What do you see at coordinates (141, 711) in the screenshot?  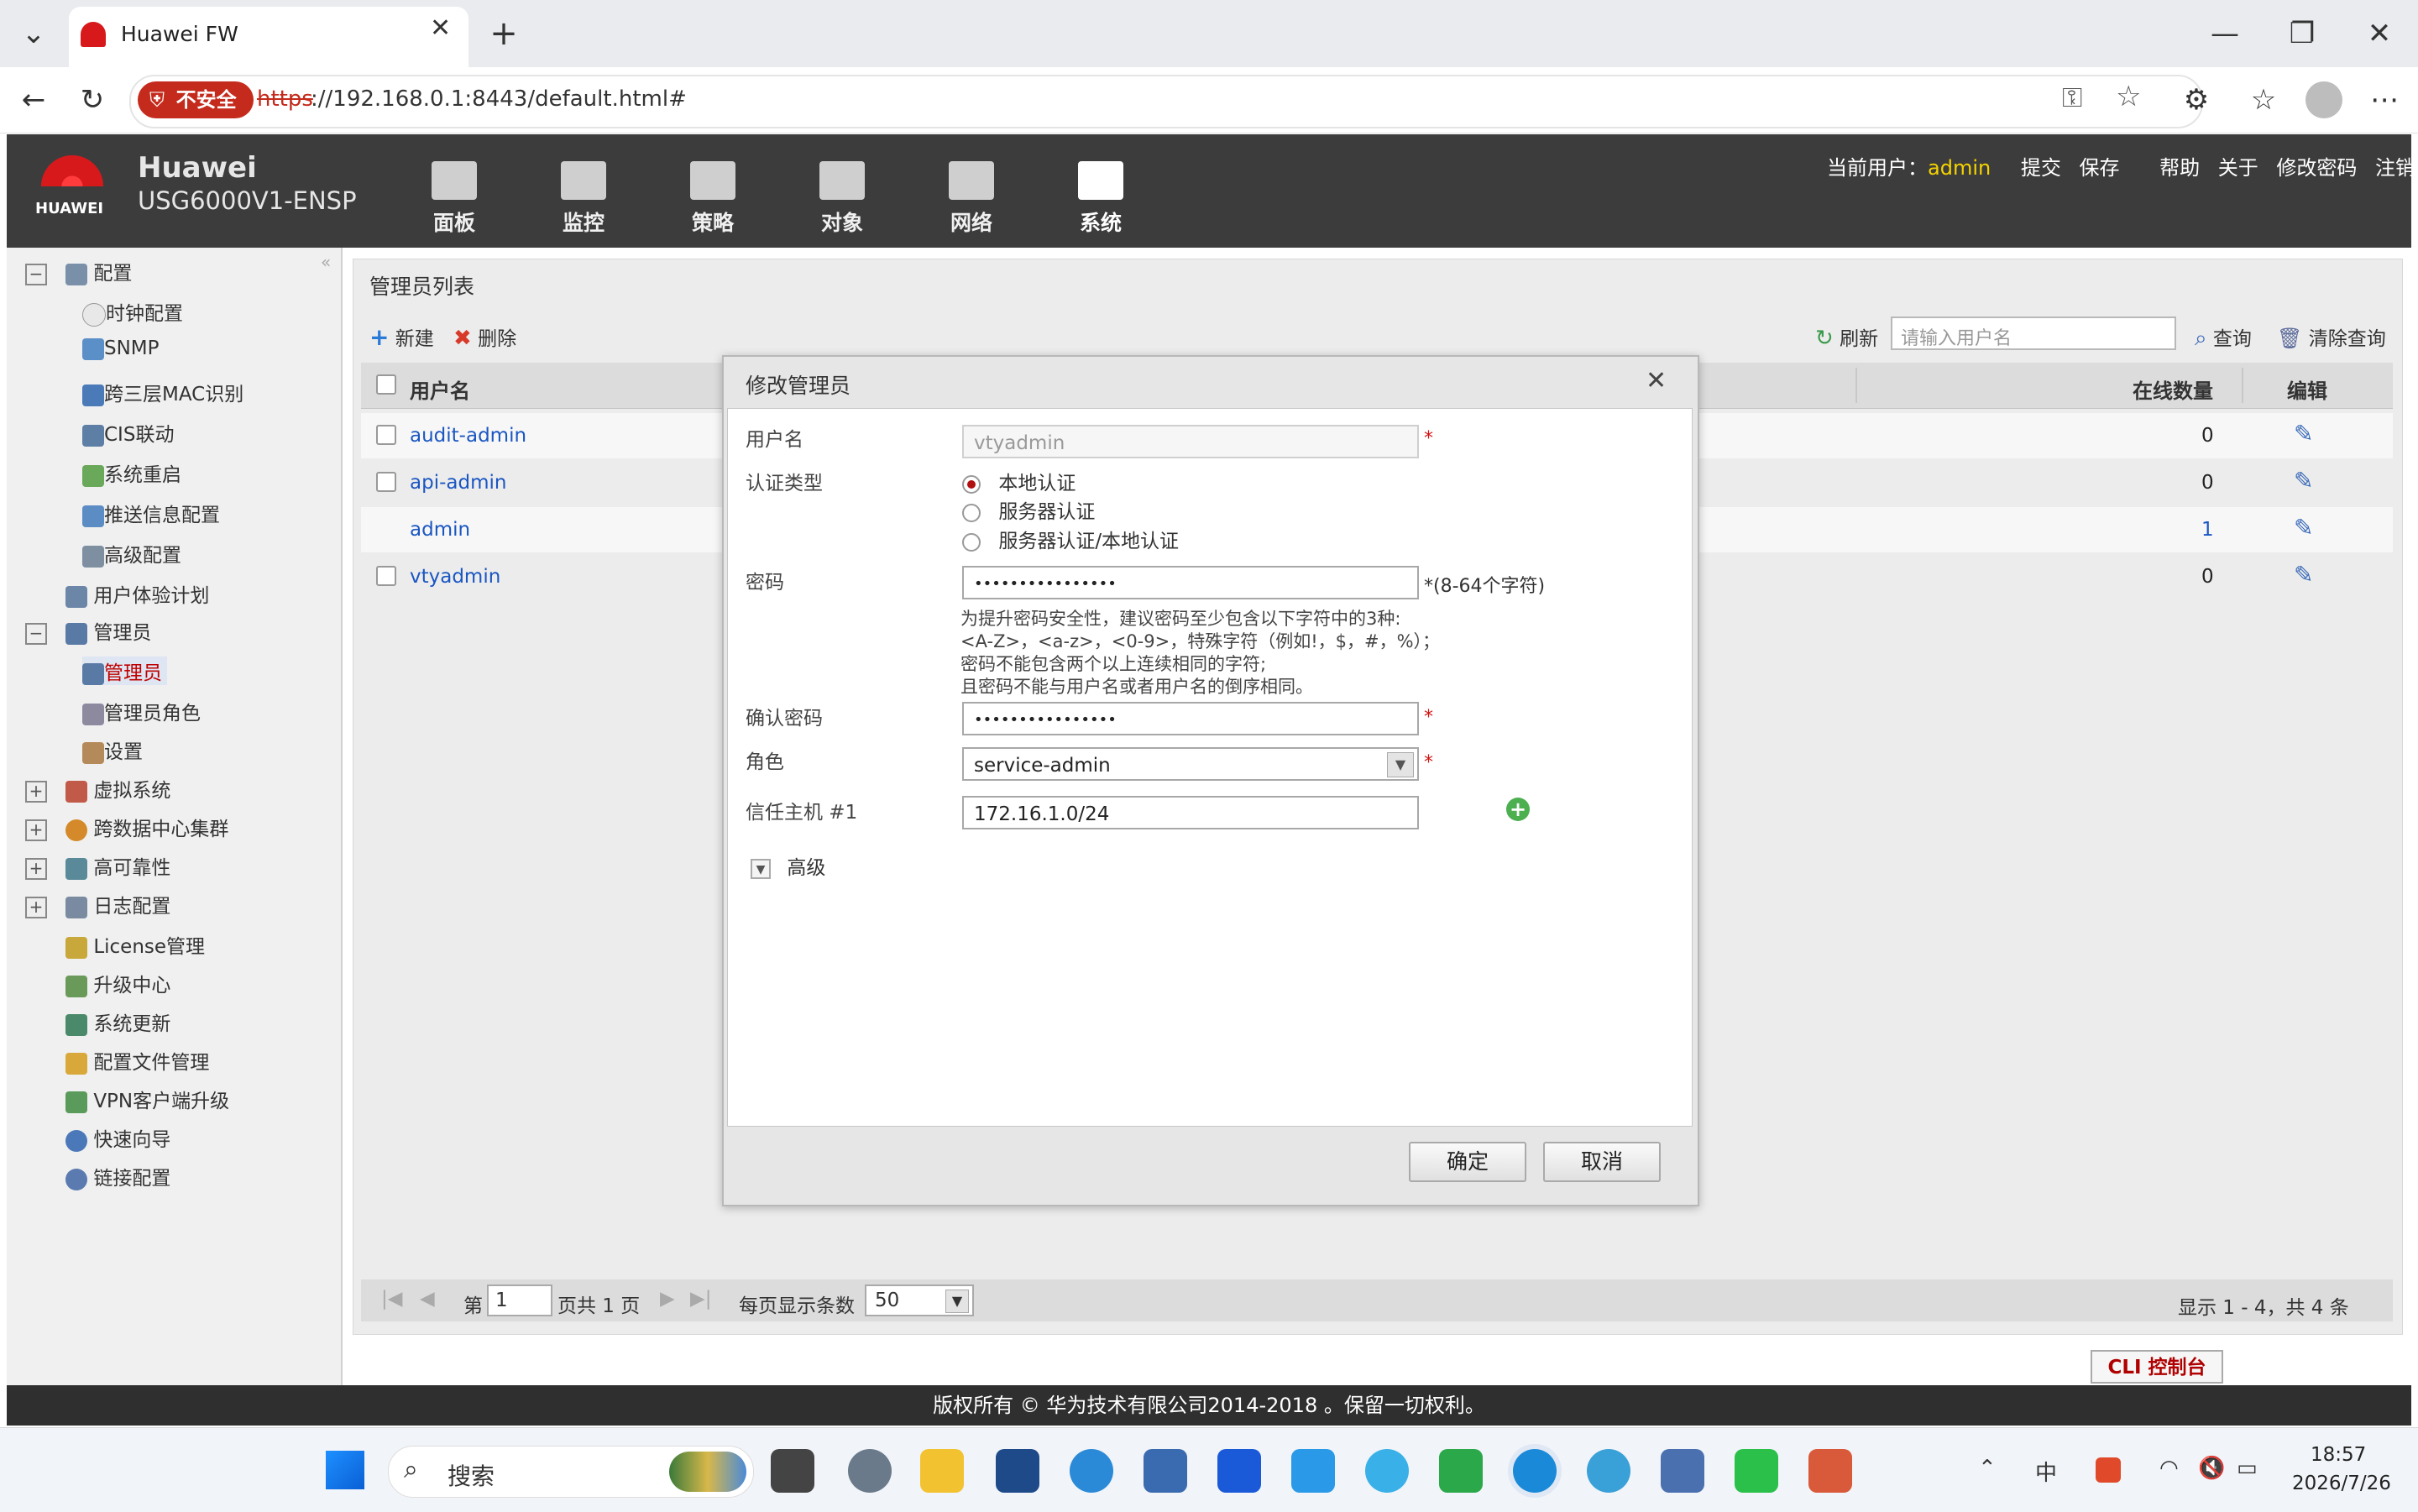 I see `tree-item-admin-role: 管理员角色` at bounding box center [141, 711].